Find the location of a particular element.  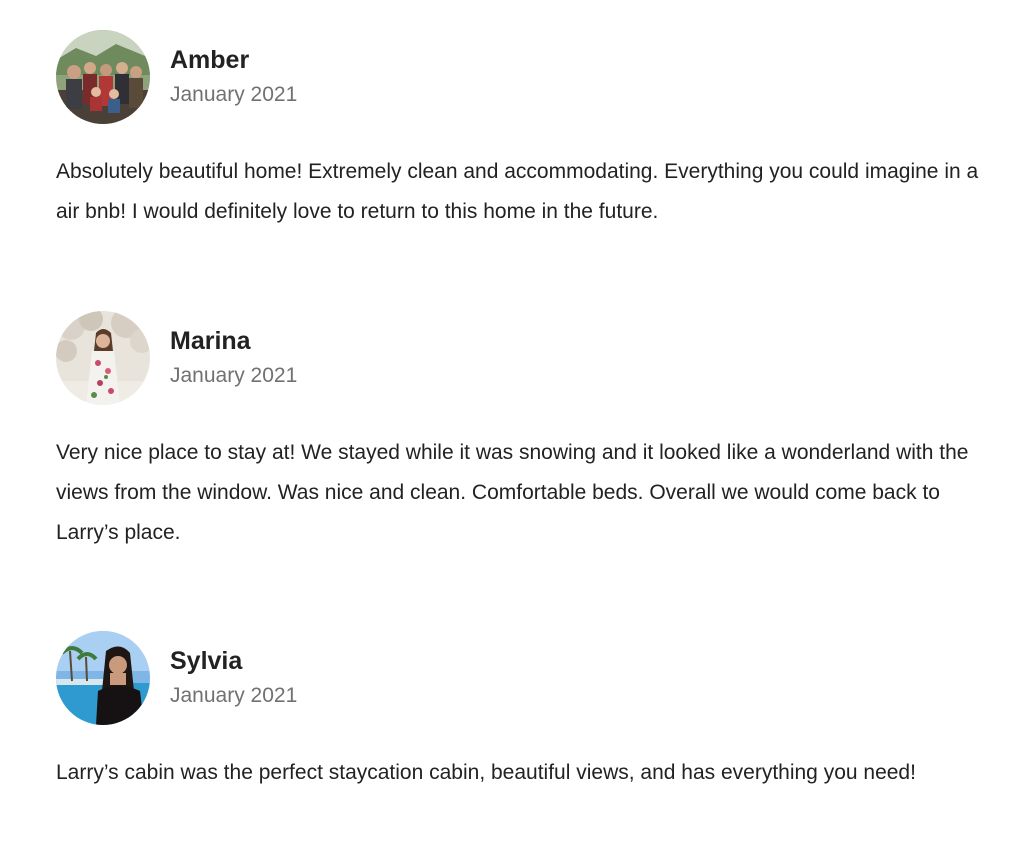

review-header: Sylvia January 2021 is located at coordinates (526, 678).